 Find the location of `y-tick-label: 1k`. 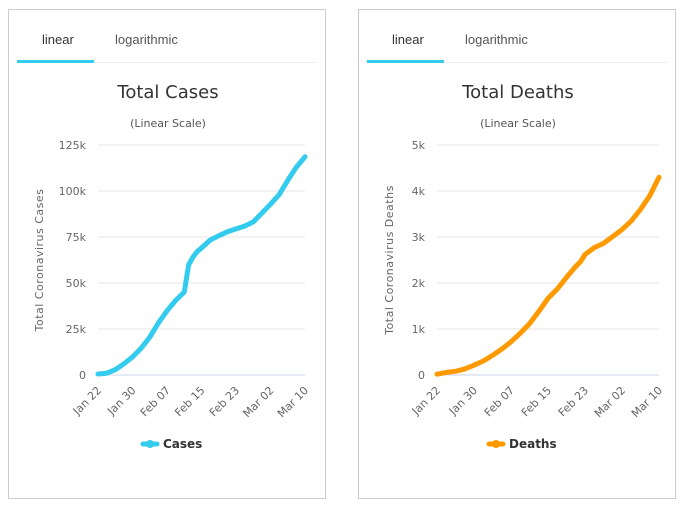

y-tick-label: 1k is located at coordinates (419, 329).